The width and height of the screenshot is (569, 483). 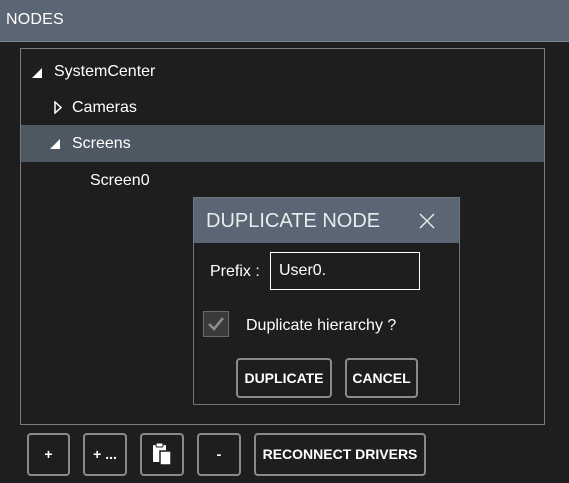 I want to click on add-node-button: +, so click(x=48, y=454).